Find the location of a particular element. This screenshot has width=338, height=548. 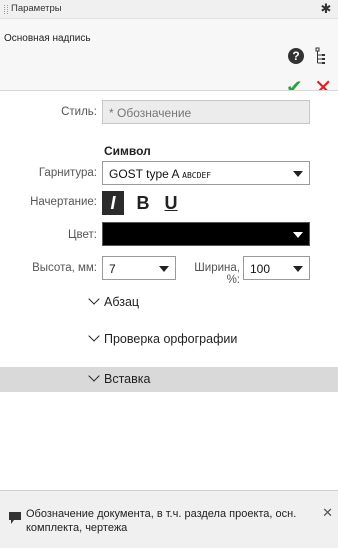

header-title: Основная надпись is located at coordinates (47, 38).